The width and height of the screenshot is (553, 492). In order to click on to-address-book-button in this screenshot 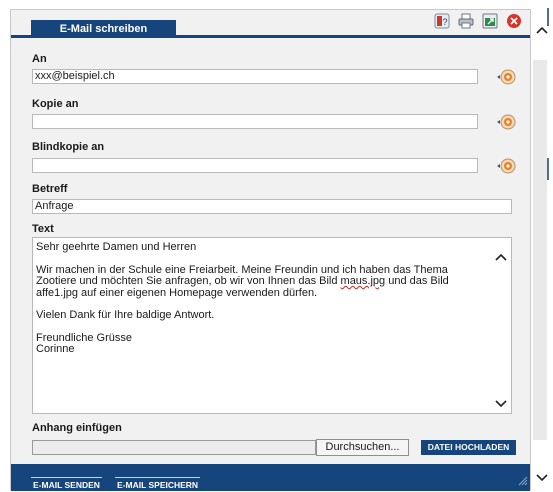, I will do `click(506, 77)`.